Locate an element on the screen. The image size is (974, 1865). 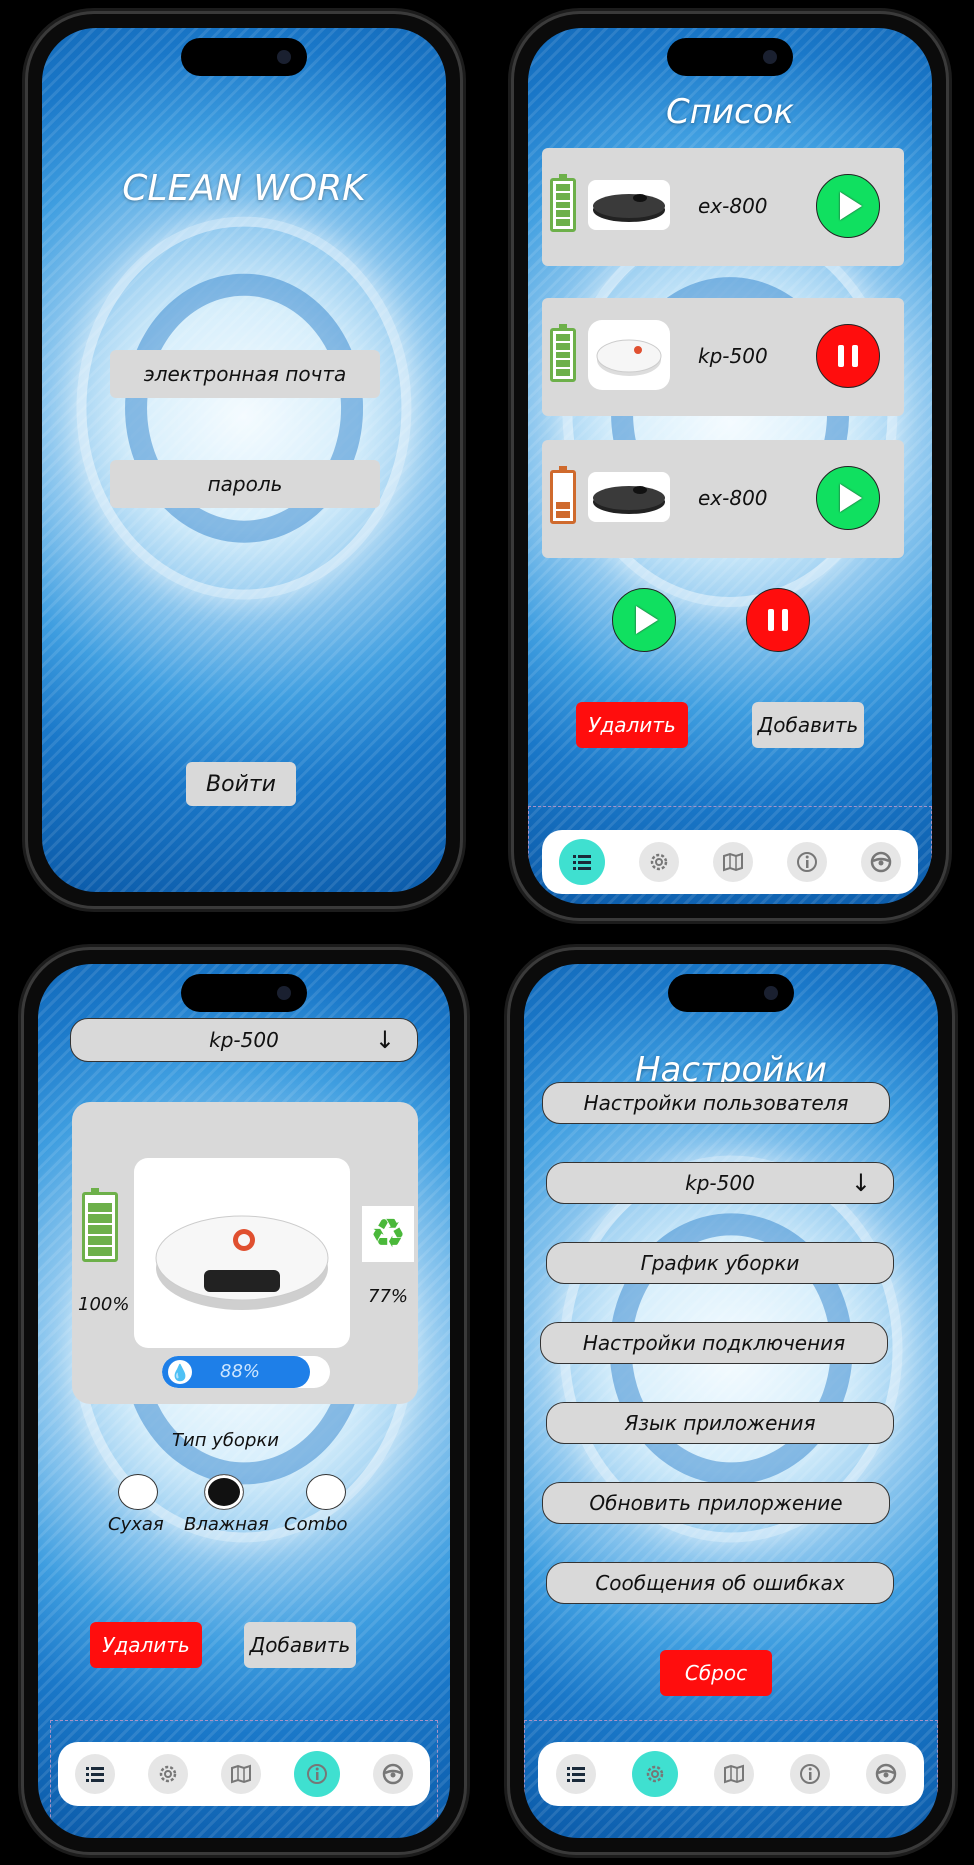
play-all-button is located at coordinates (644, 620).